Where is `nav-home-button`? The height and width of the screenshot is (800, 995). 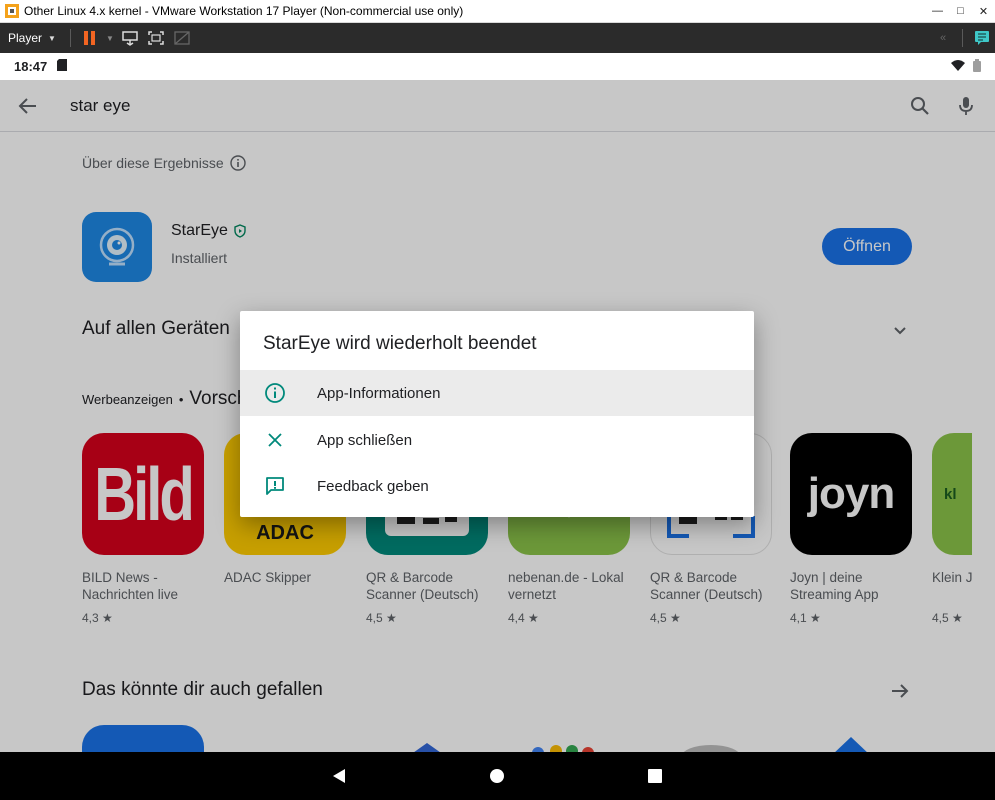 nav-home-button is located at coordinates (497, 776).